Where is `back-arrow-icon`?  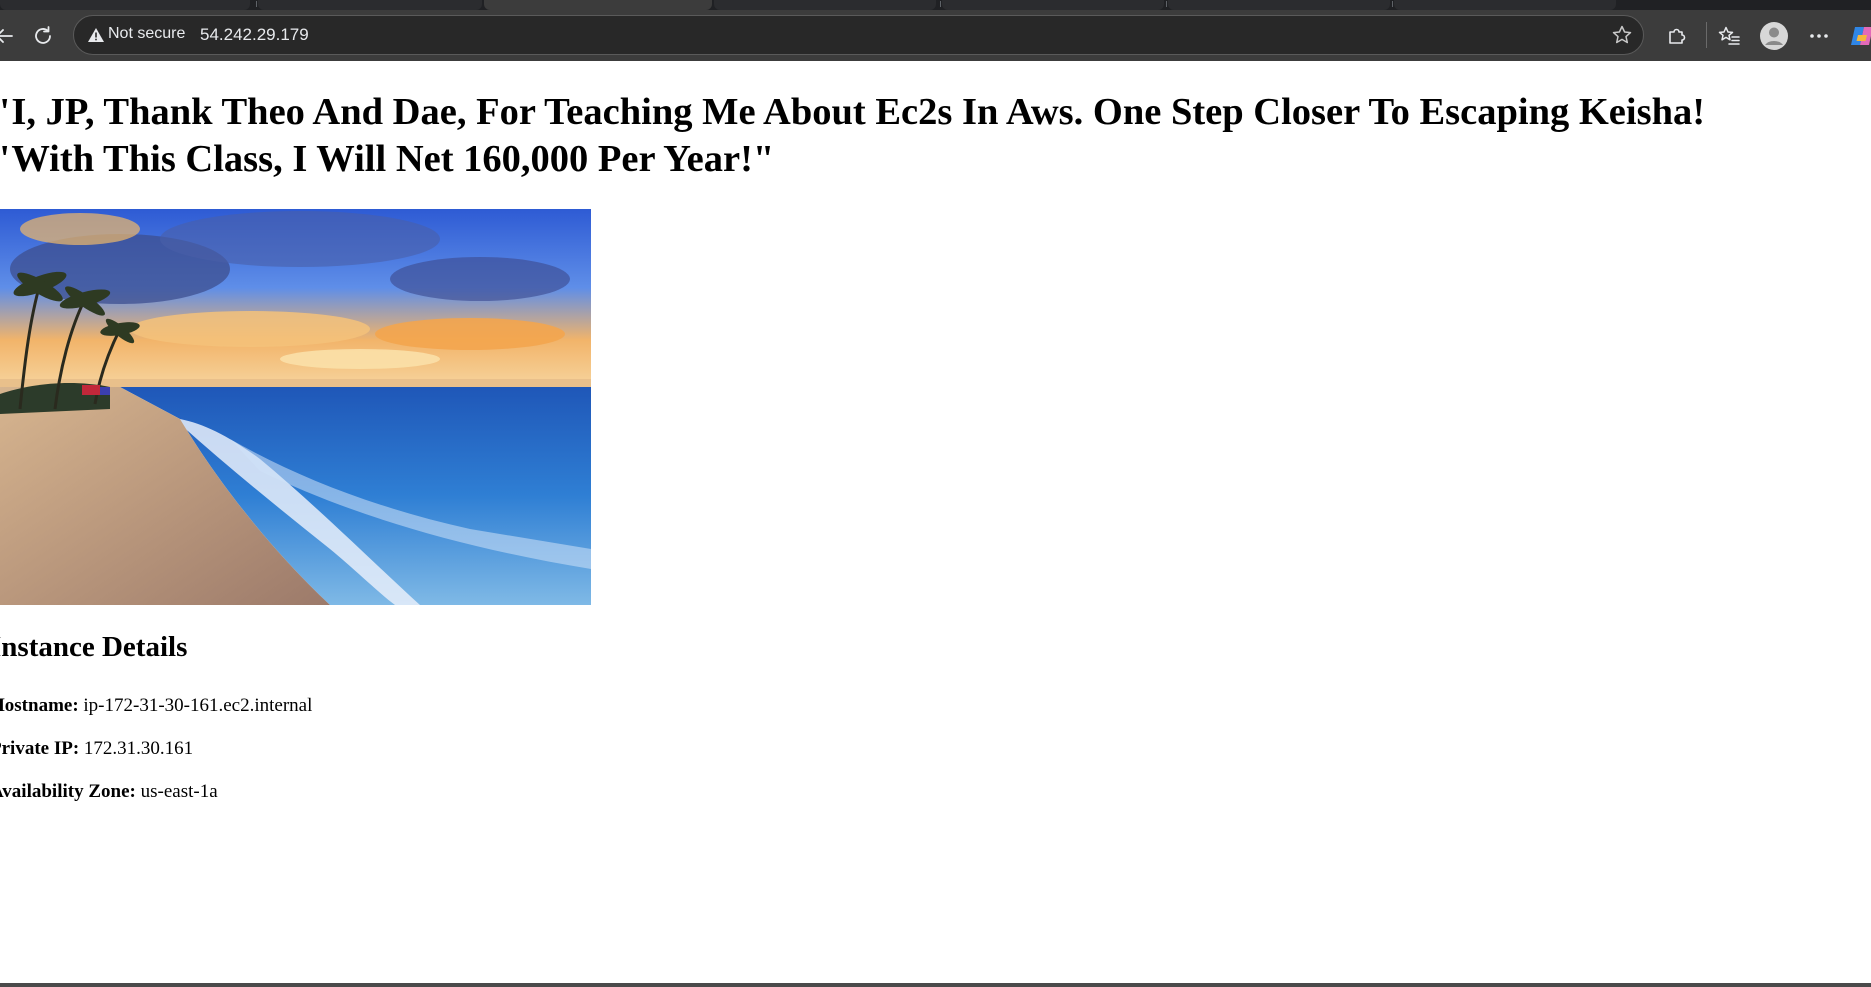 back-arrow-icon is located at coordinates (6, 36).